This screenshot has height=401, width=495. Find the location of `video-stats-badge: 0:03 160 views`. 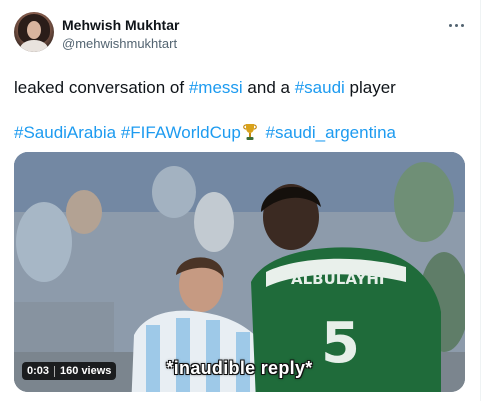

video-stats-badge: 0:03 160 views is located at coordinates (69, 371).